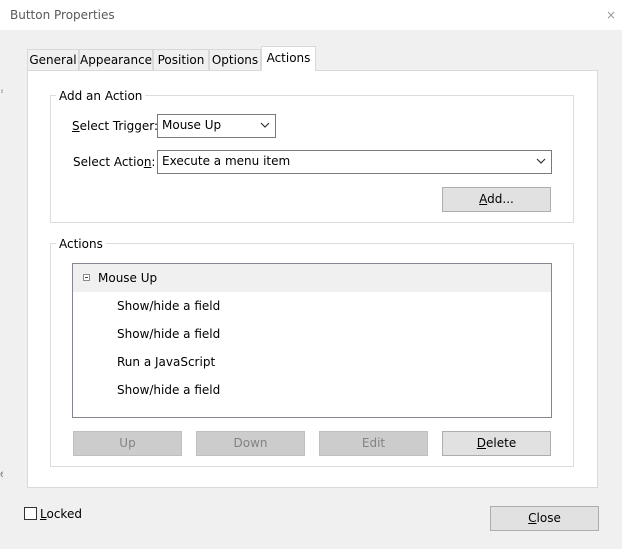 This screenshot has width=622, height=549. I want to click on select-action-dropdown: Execute a menu item, so click(354, 162).